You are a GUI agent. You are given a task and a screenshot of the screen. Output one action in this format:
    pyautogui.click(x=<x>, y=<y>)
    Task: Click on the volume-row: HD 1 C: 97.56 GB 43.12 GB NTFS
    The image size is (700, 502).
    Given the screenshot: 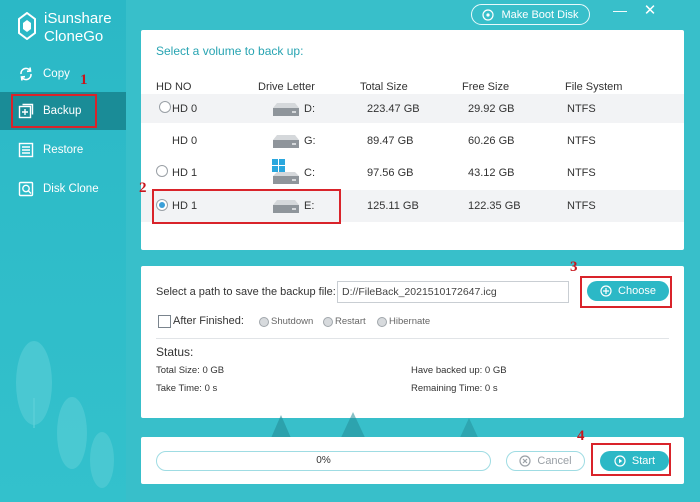 What is the action you would take?
    pyautogui.click(x=412, y=172)
    